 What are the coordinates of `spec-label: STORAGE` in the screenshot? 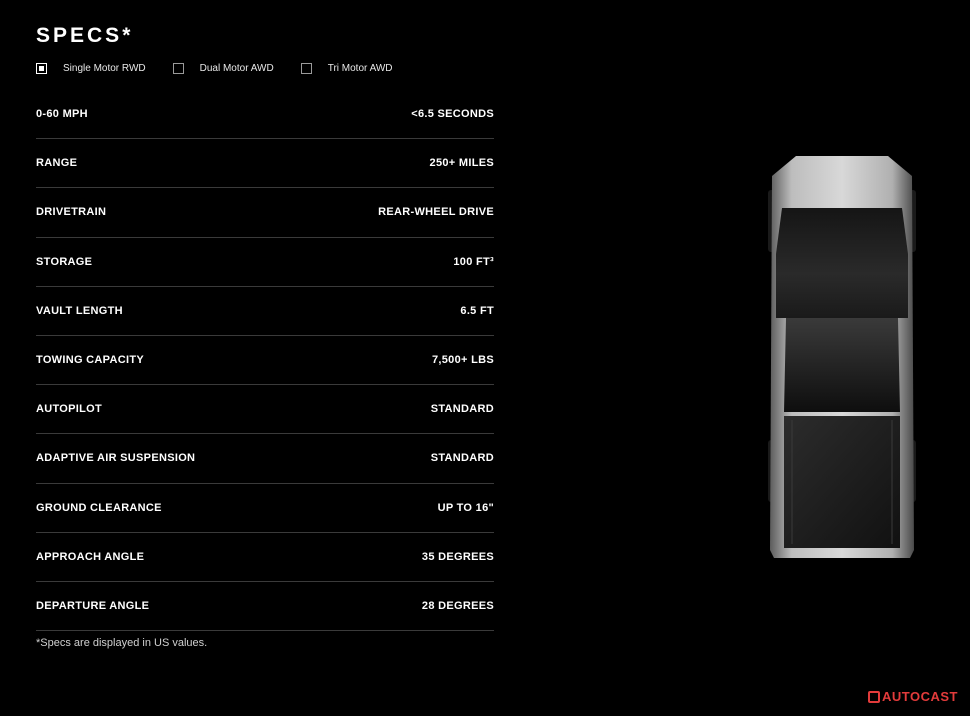 It's located at (64, 261).